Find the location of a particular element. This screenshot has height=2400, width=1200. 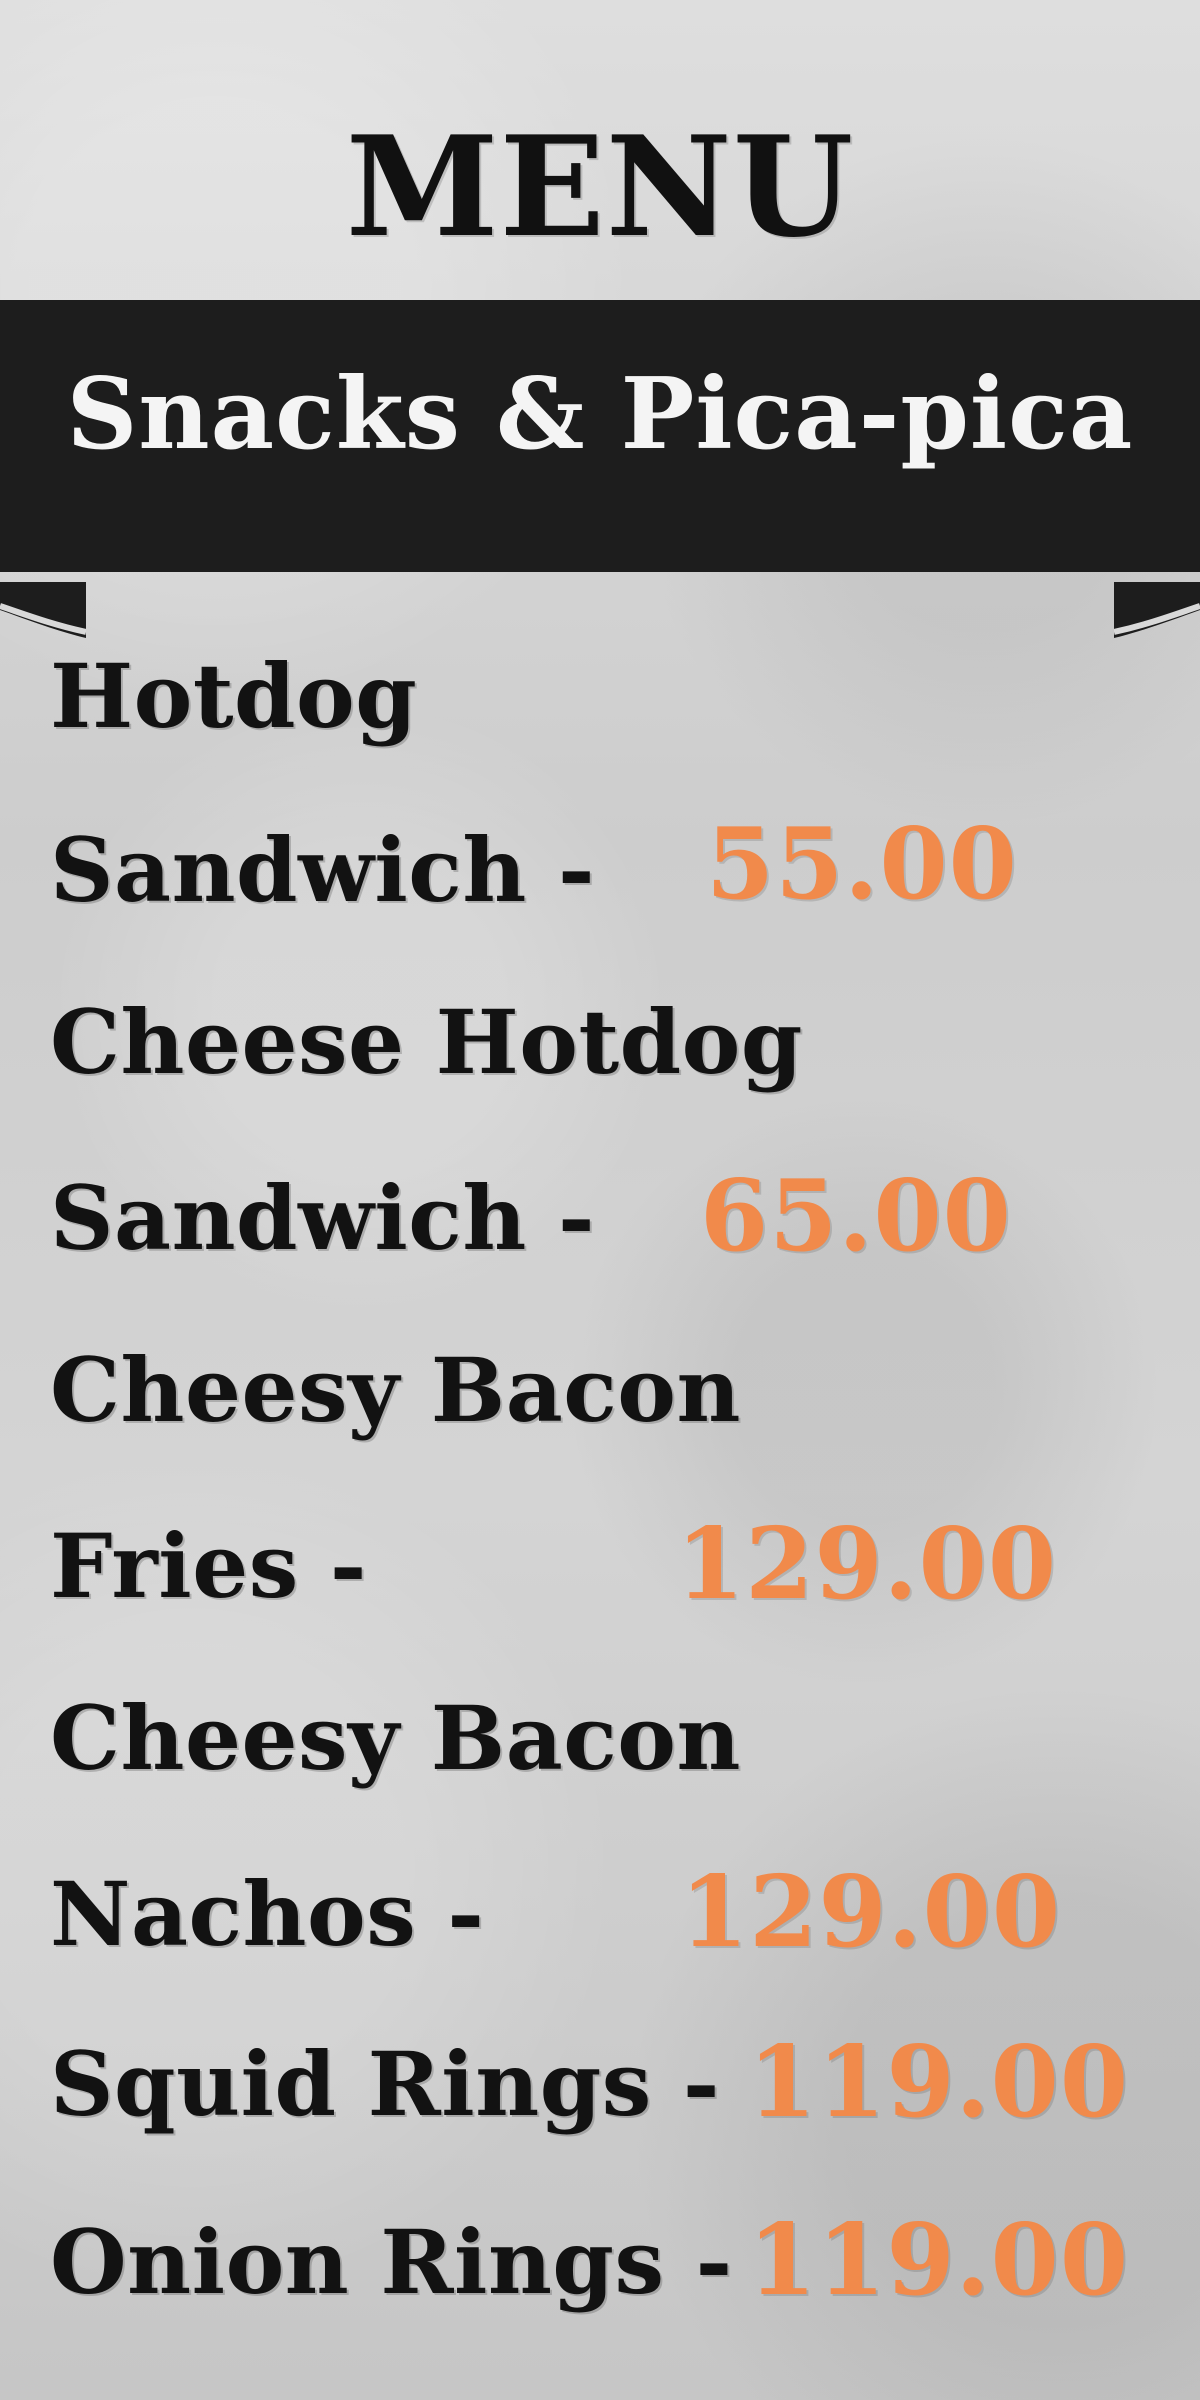

menu-item-3-line-1: Cheesy Bacon is located at coordinates (395, 1390).